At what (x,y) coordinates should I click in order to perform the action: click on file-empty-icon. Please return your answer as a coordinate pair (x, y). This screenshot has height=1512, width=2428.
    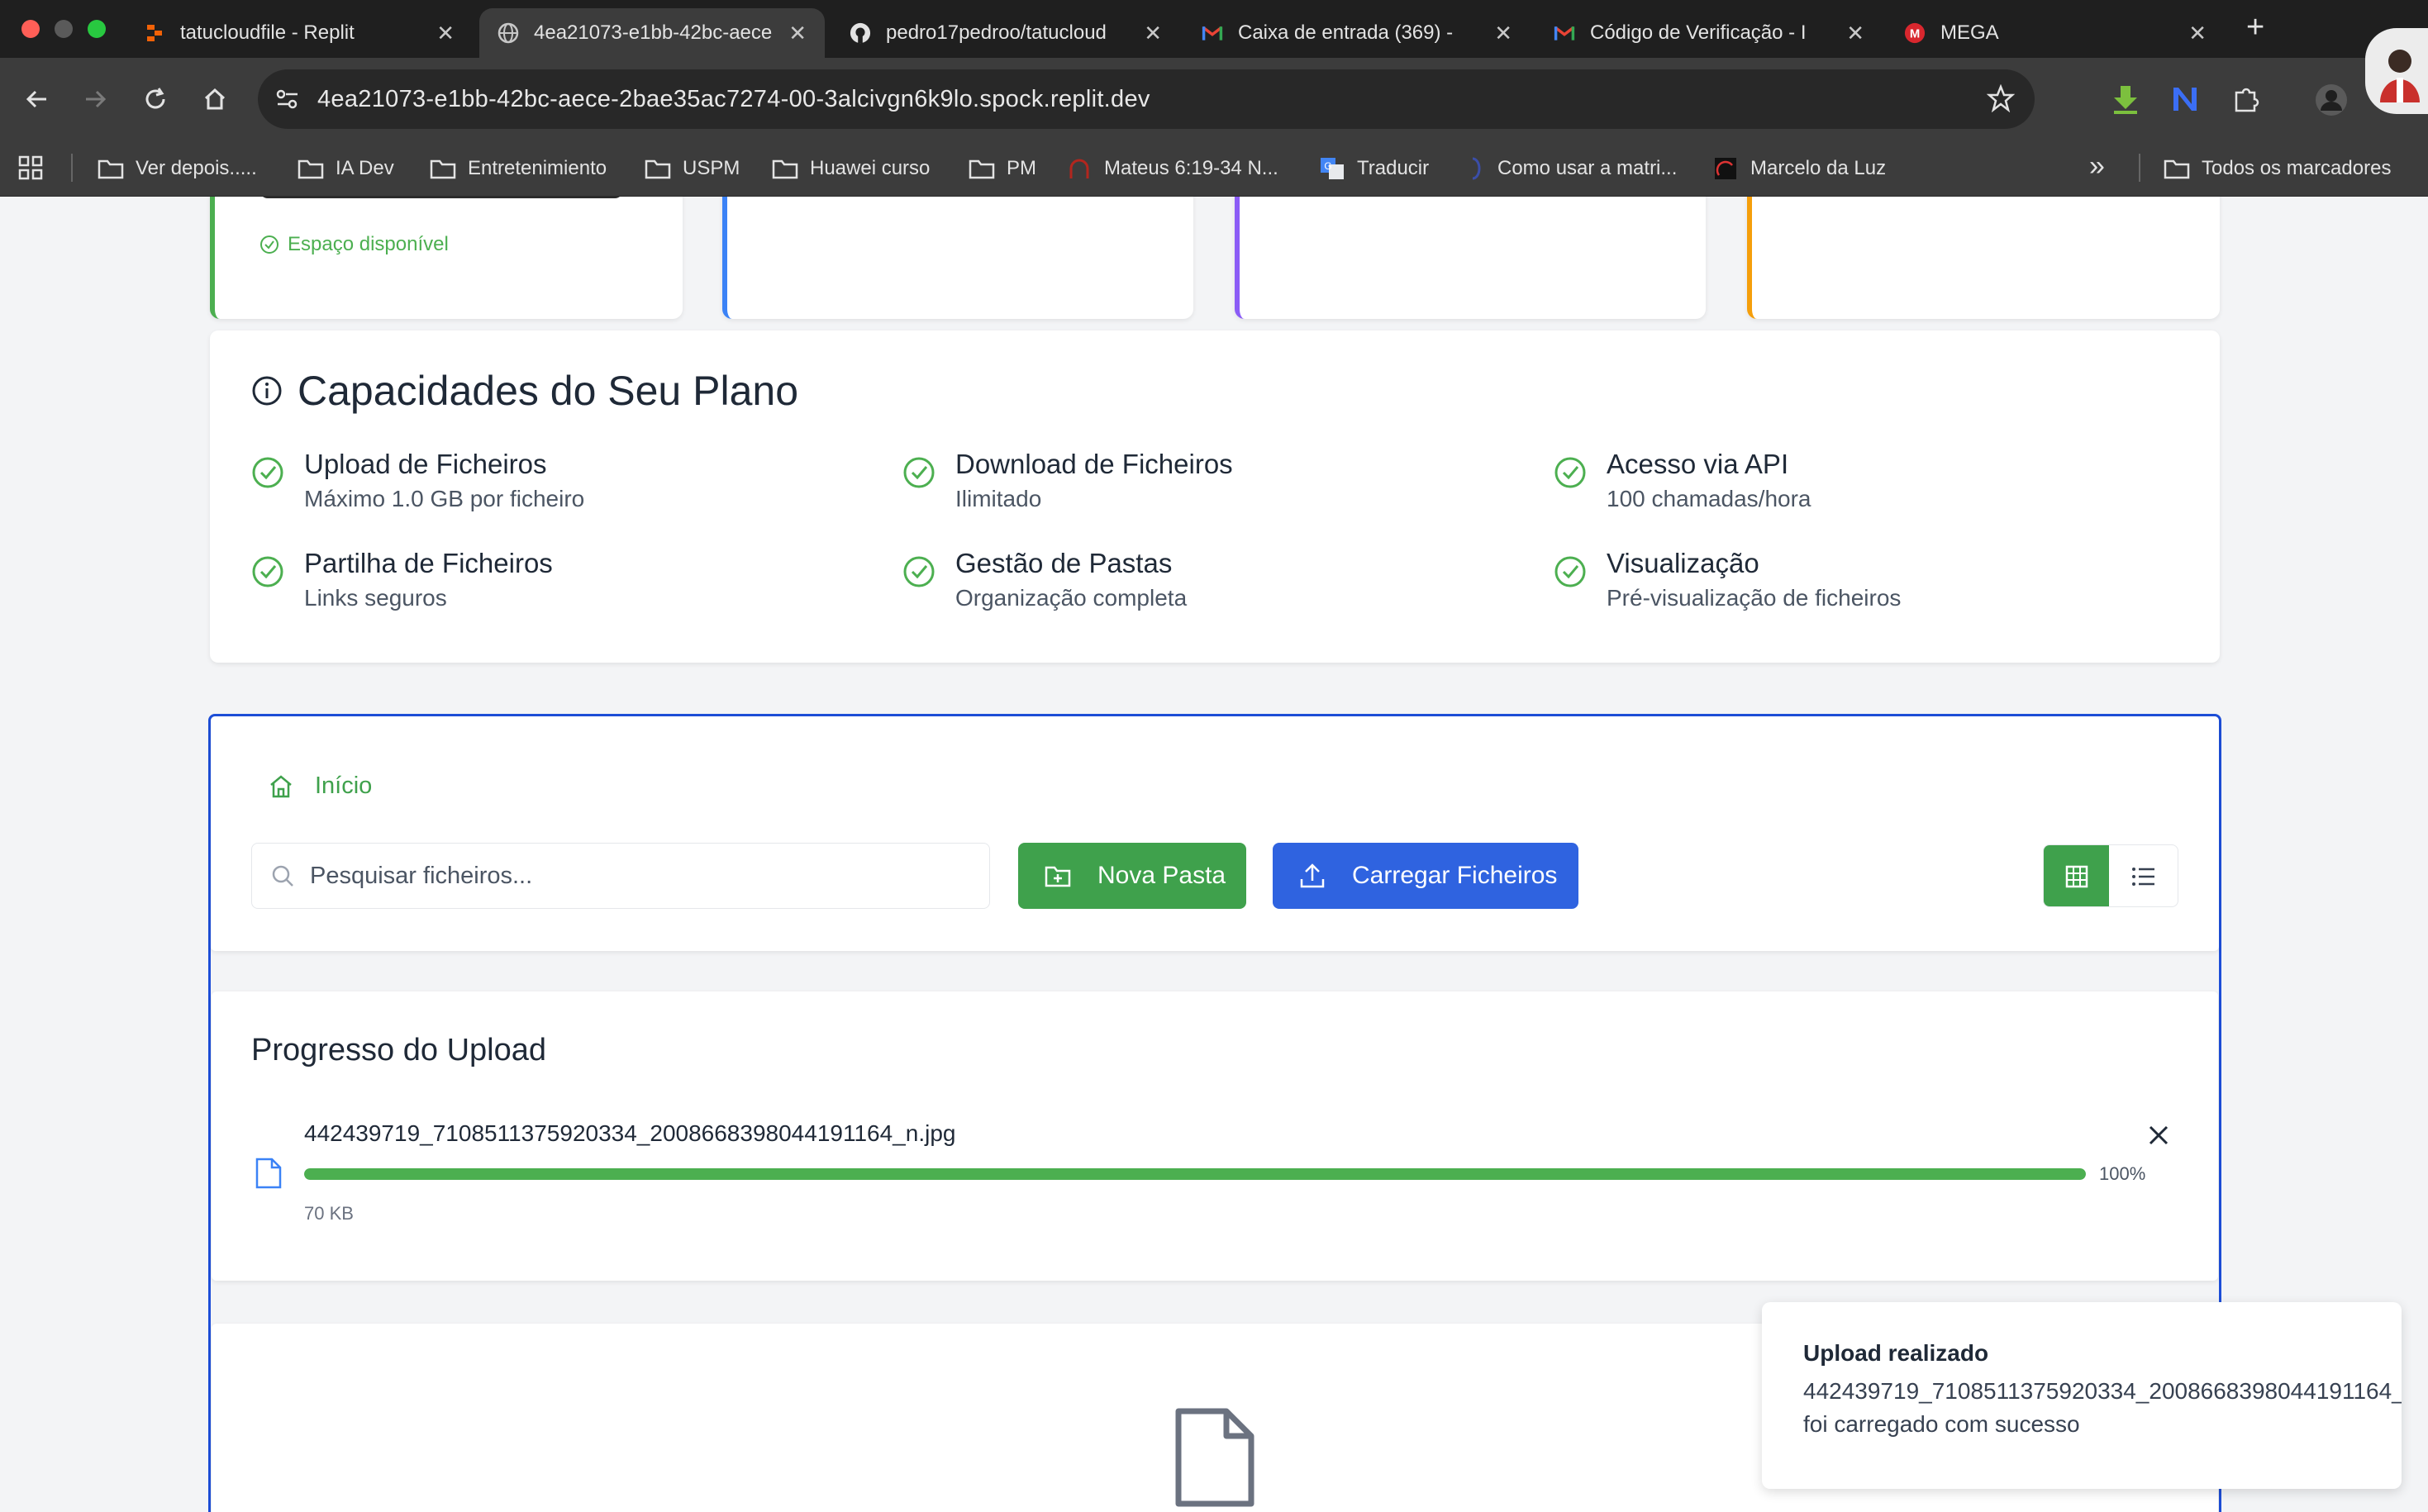
    Looking at the image, I should click on (1215, 1457).